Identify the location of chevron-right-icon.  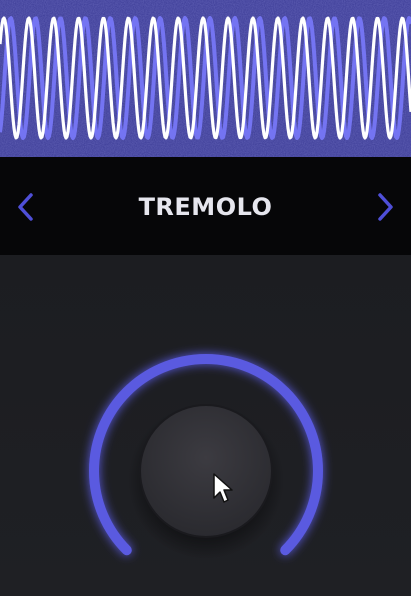
(385, 207).